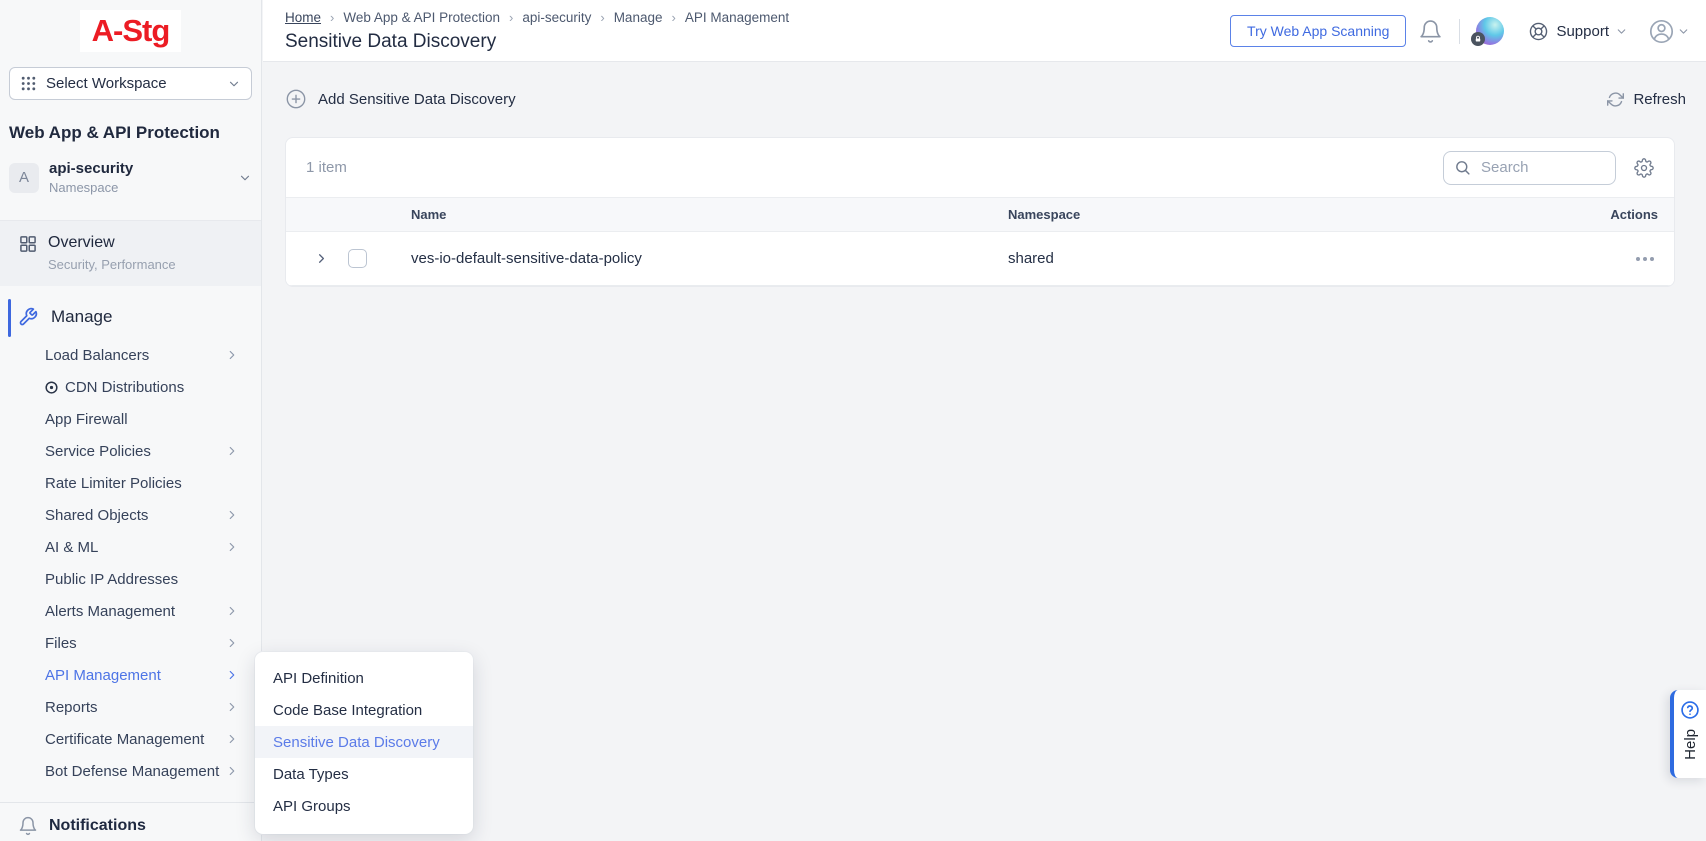 The width and height of the screenshot is (1706, 841). What do you see at coordinates (1655, 258) in the screenshot?
I see `row-actions-menu` at bounding box center [1655, 258].